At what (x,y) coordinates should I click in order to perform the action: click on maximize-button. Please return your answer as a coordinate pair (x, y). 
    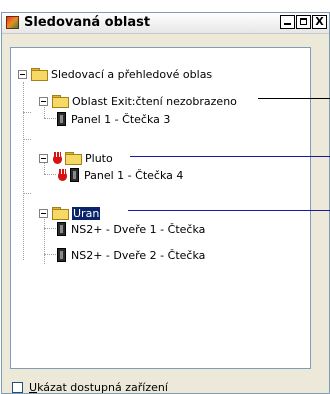
    Looking at the image, I should click on (303, 22).